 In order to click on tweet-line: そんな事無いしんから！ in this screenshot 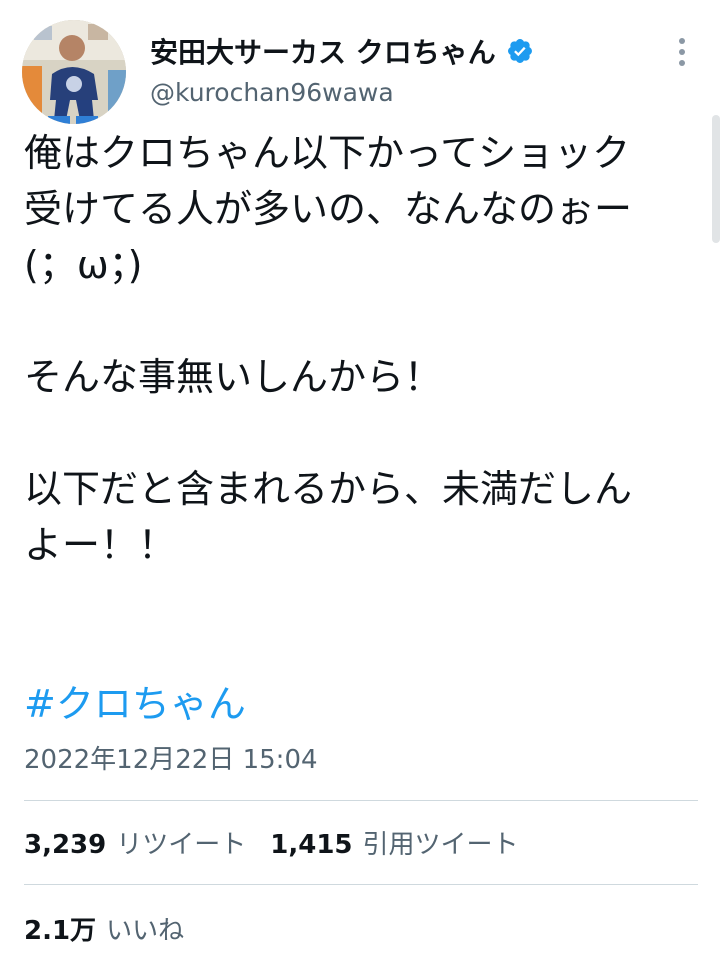, I will do `click(233, 377)`.